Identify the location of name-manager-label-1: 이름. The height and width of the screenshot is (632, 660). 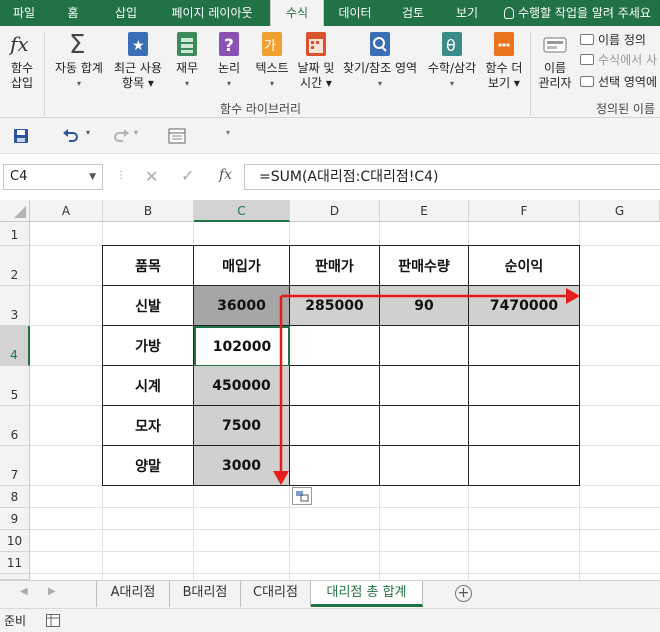
(555, 68).